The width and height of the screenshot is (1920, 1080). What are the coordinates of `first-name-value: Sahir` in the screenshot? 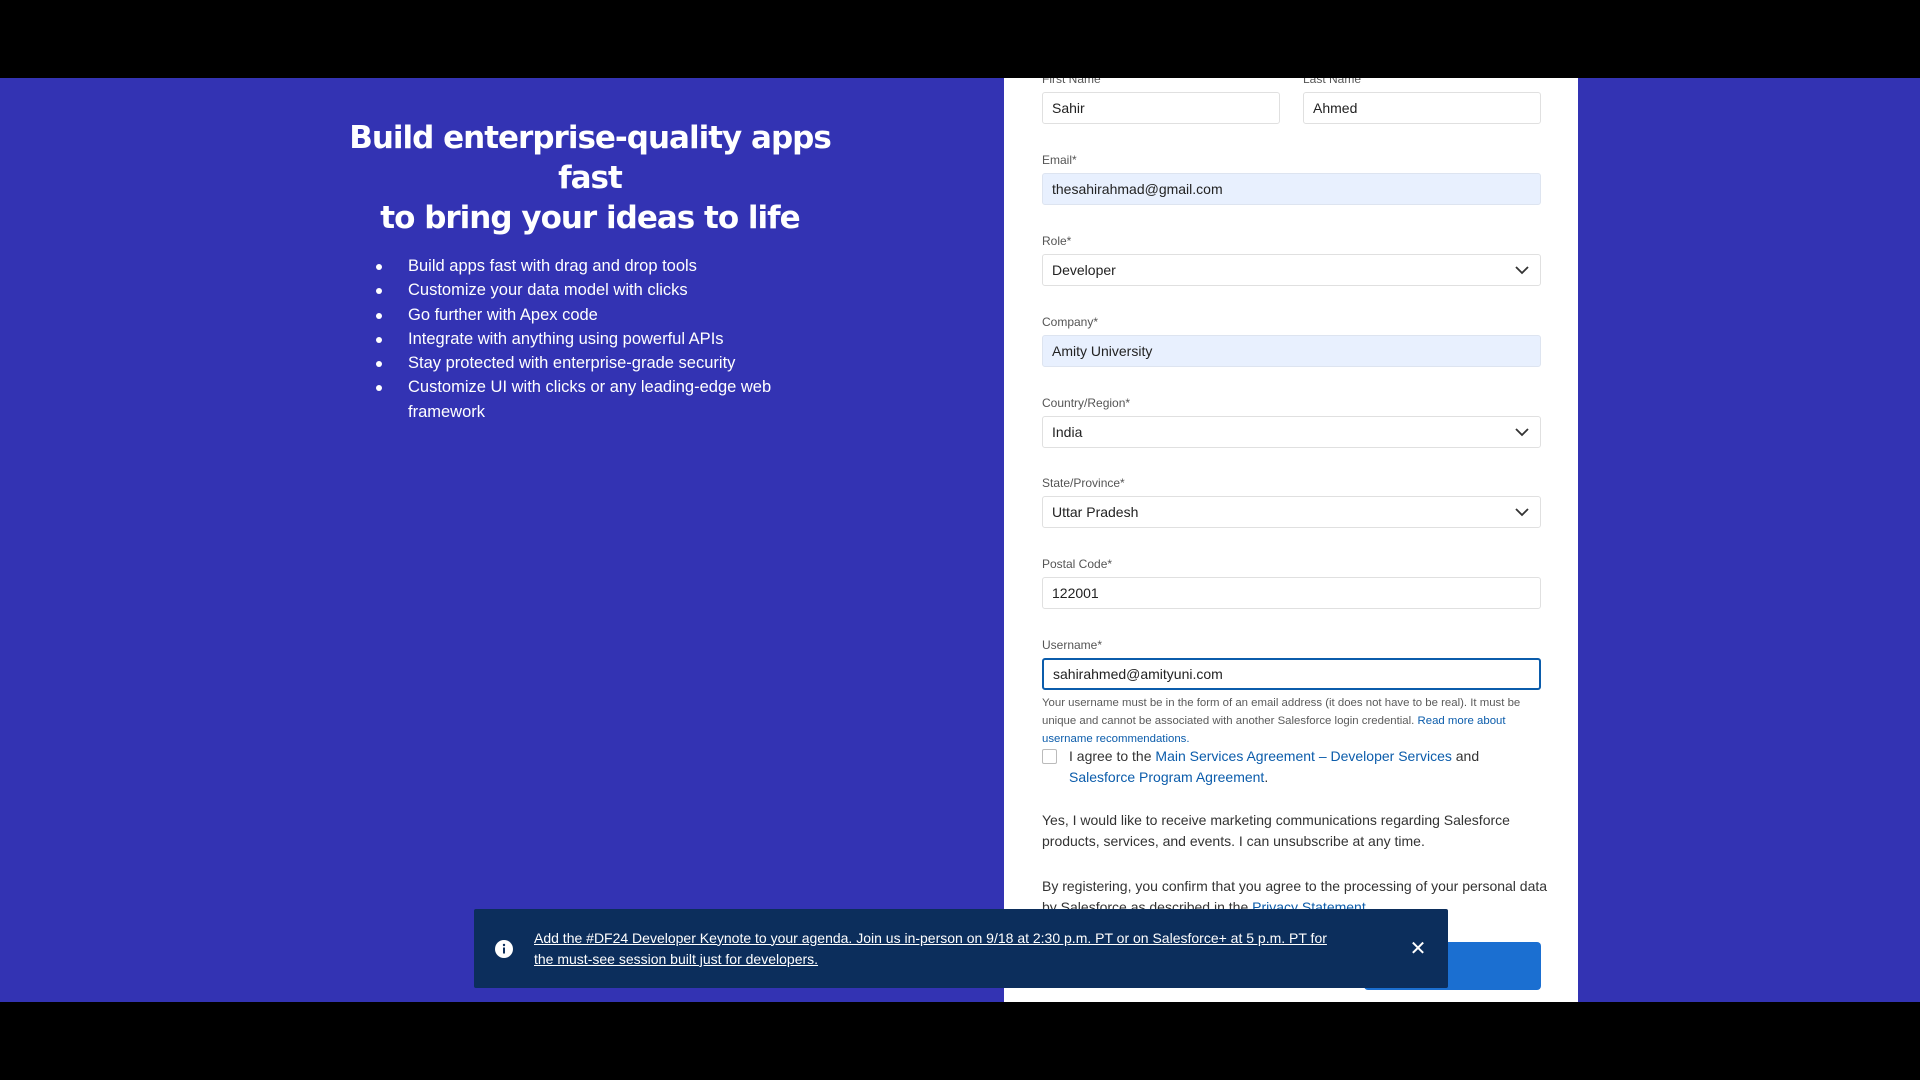 It's located at (1068, 108).